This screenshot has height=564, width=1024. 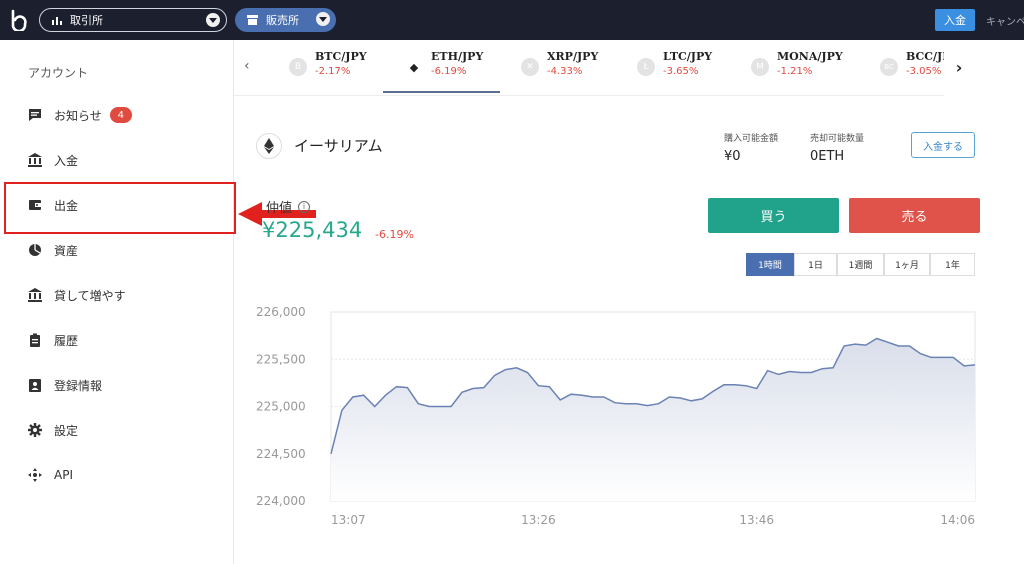 What do you see at coordinates (57, 21) in the screenshot?
I see `bar-chart-icon` at bounding box center [57, 21].